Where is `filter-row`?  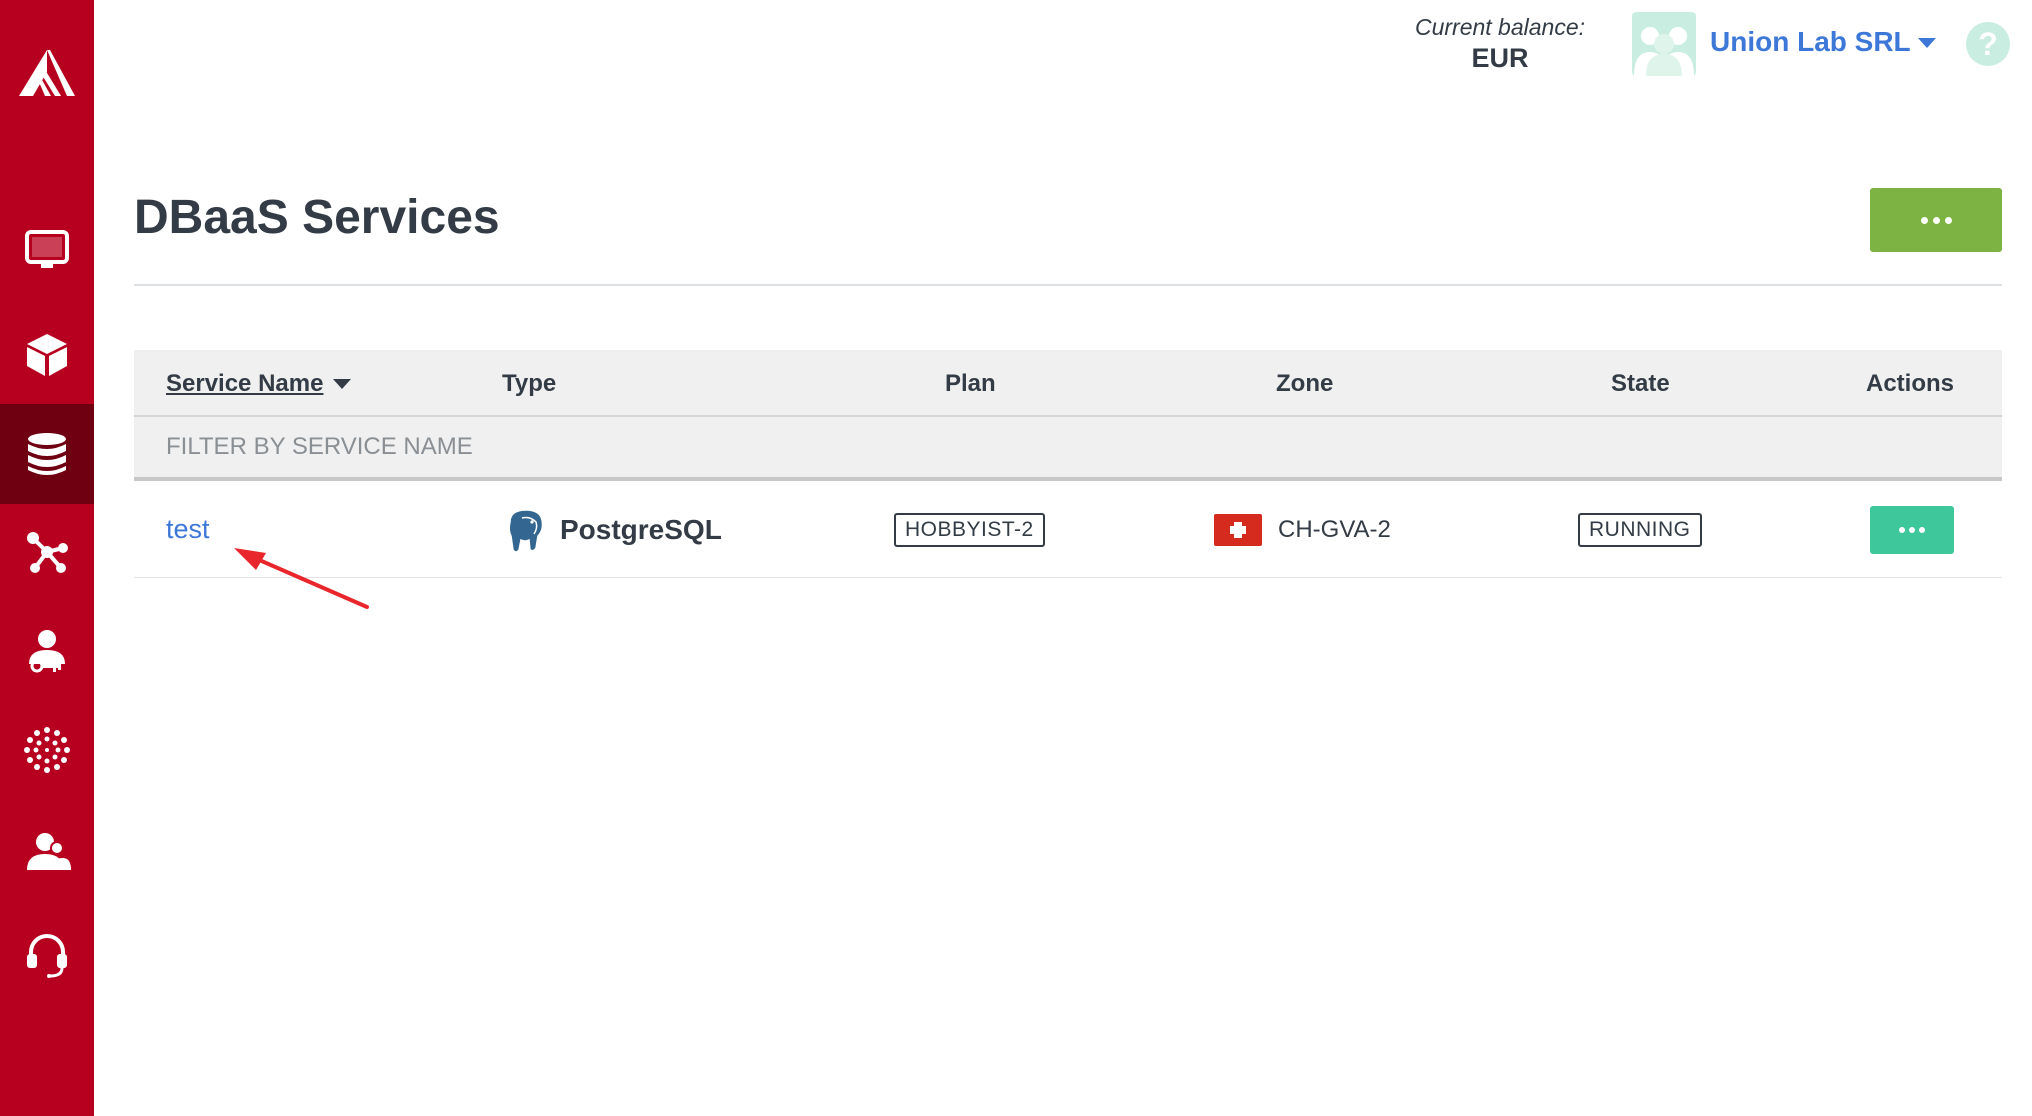 filter-row is located at coordinates (1068, 449).